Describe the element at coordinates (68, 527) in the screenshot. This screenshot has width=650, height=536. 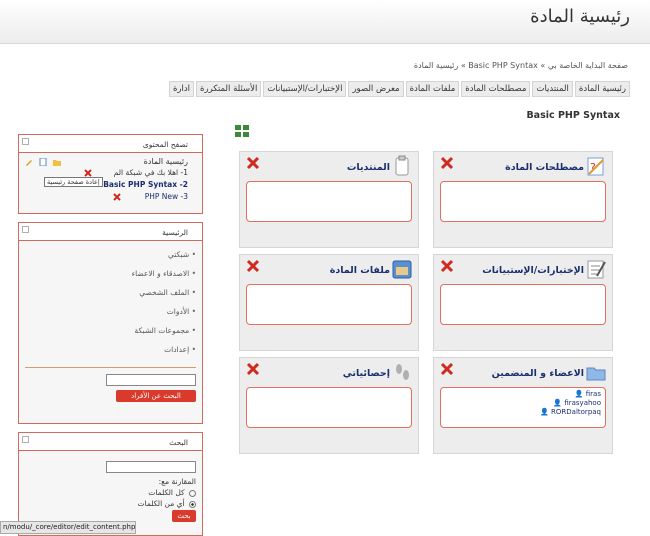
I see `status-bar-url: n/modu/_core/editor/edit_content.php` at that location.